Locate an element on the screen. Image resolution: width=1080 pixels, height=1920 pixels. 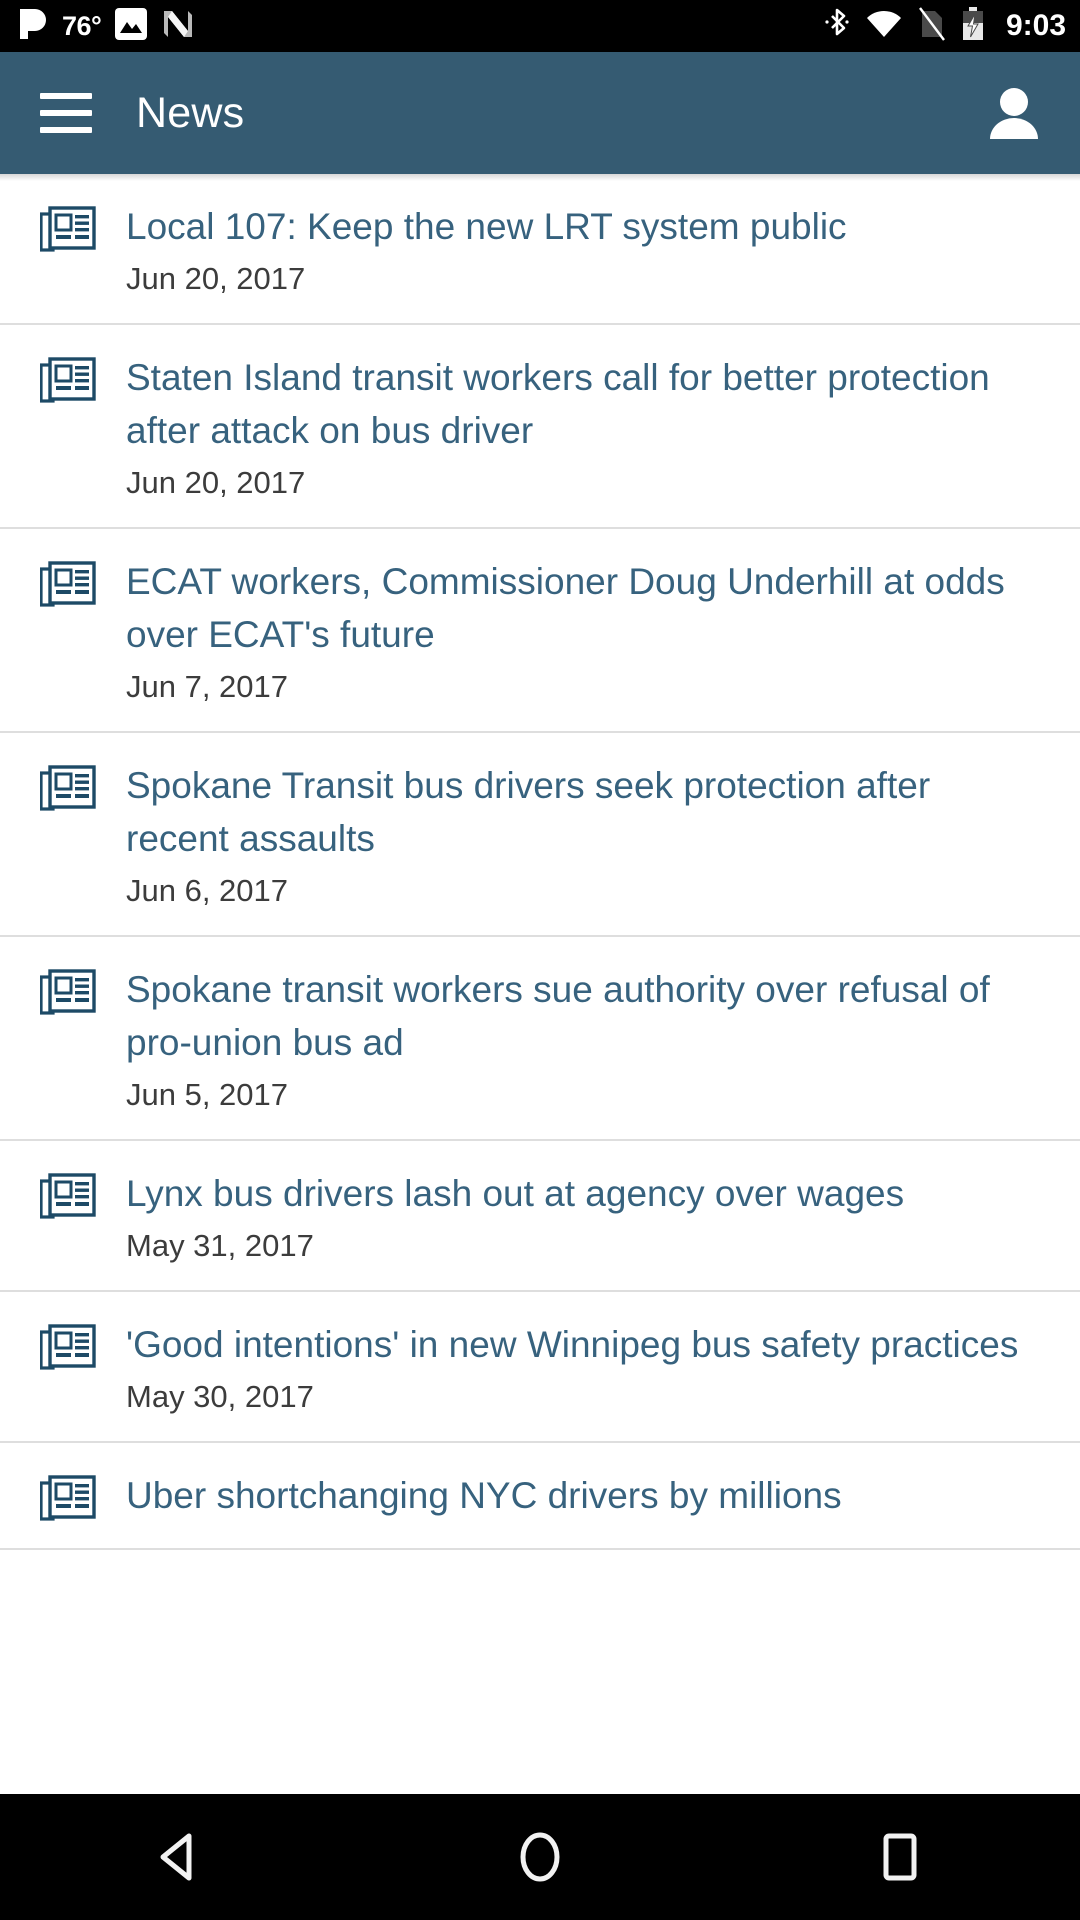
bluetooth-icon is located at coordinates (837, 26).